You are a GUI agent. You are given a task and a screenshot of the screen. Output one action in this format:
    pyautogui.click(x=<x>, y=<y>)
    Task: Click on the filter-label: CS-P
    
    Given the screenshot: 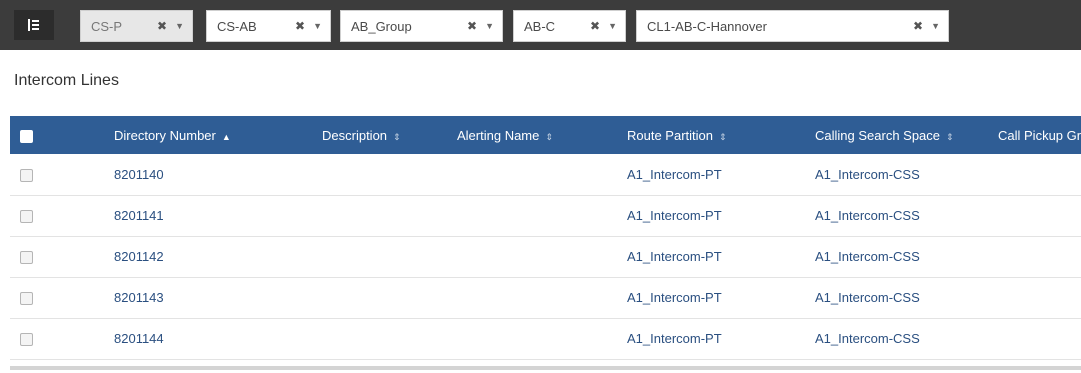 What is the action you would take?
    pyautogui.click(x=107, y=26)
    